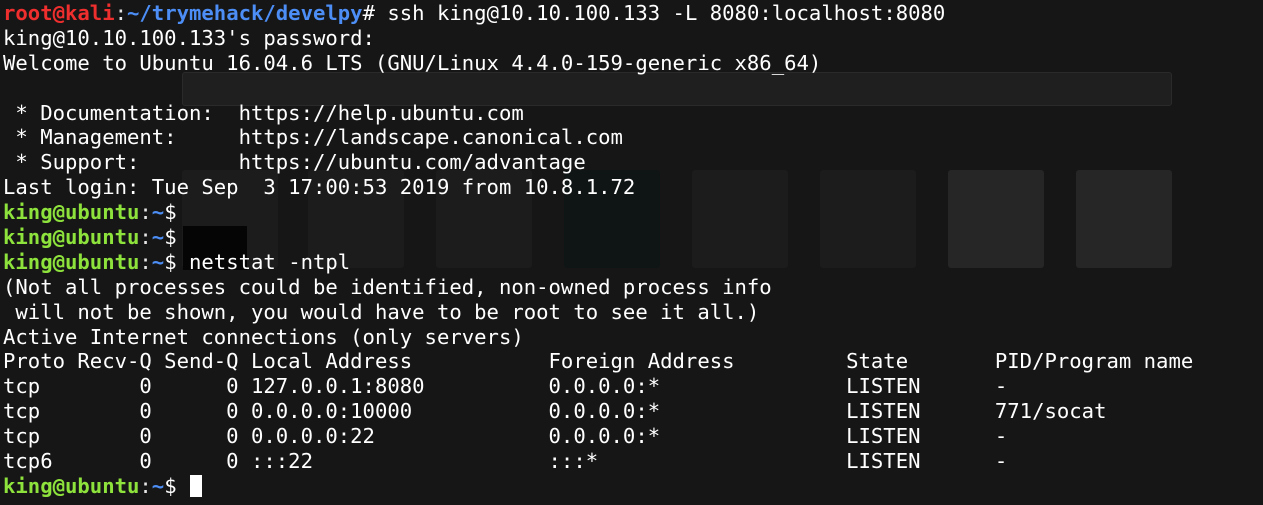  Describe the element at coordinates (505, 461) in the screenshot. I see `netstat-row: tcp6 0 0 :::22 :::* LISTEN -` at that location.